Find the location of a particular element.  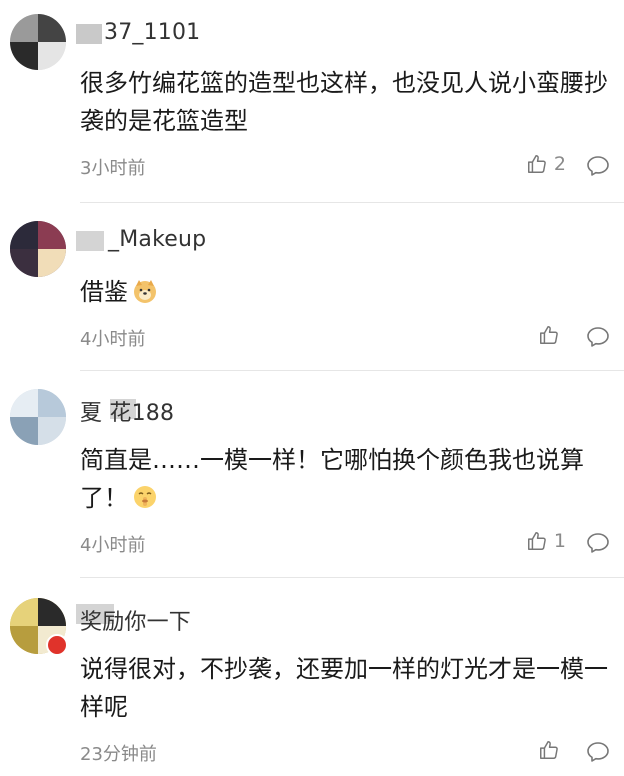

comment-text: 说得很对，不抄袭，还要加一样的灯光才是一模一样呢 is located at coordinates (344, 688).